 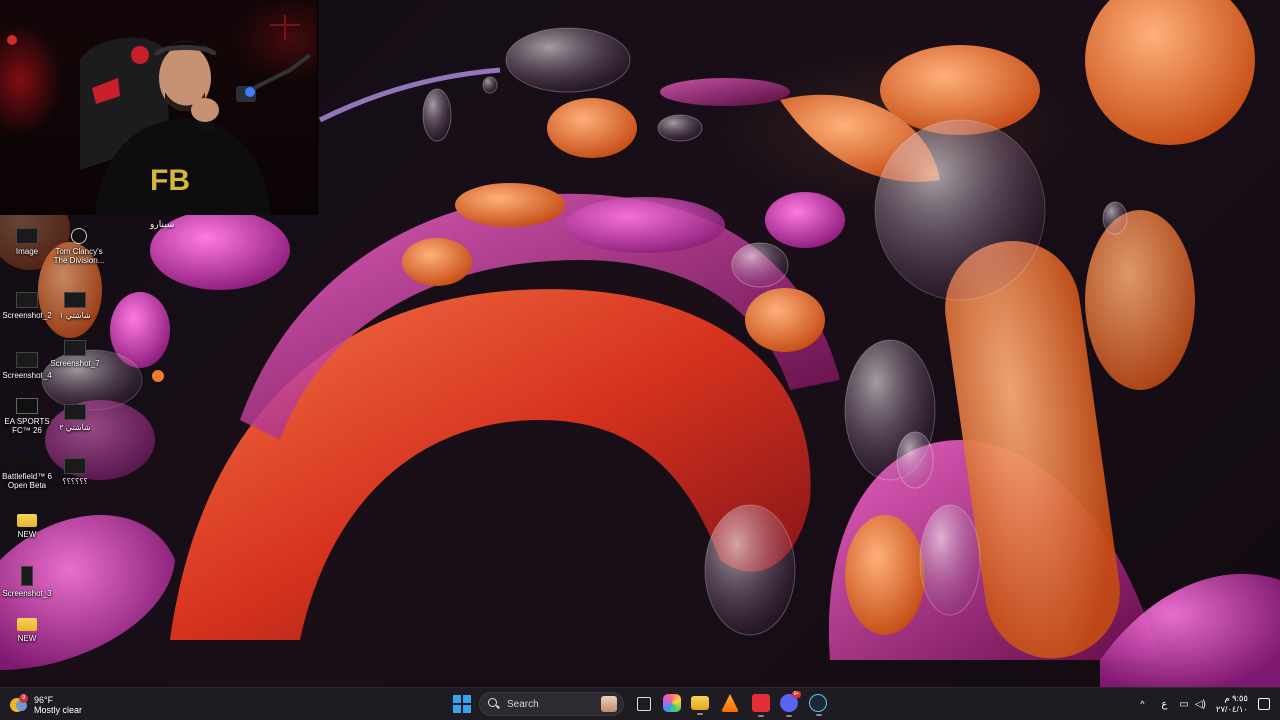 What do you see at coordinates (23, 698) in the screenshot?
I see `weather-badge: 9` at bounding box center [23, 698].